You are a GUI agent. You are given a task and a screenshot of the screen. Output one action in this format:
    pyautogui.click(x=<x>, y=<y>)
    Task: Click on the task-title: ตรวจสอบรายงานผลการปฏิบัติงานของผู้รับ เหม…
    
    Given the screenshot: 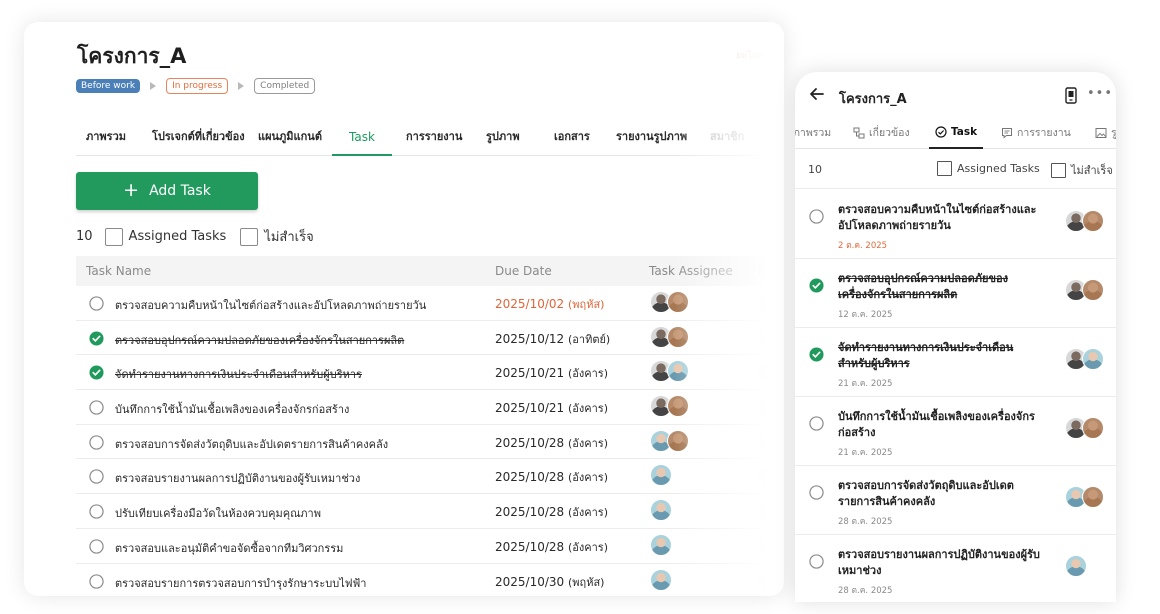 What is the action you would take?
    pyautogui.click(x=948, y=563)
    